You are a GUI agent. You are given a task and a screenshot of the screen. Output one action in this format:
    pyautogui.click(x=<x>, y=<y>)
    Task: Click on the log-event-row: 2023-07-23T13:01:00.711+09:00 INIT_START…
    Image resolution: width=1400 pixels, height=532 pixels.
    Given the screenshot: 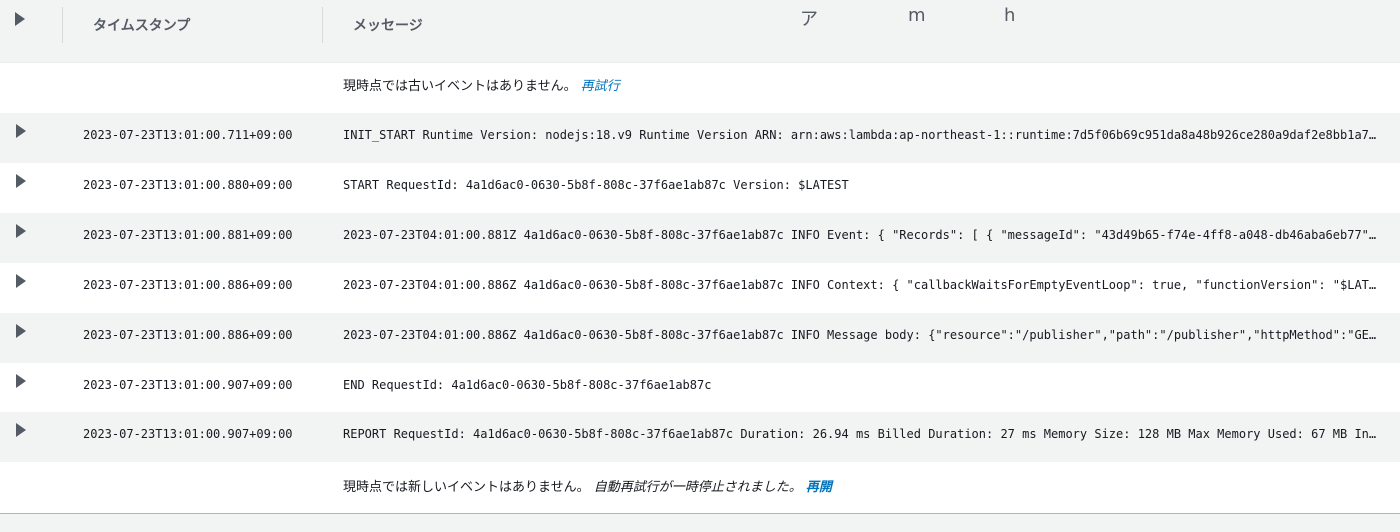 What is the action you would take?
    pyautogui.click(x=700, y=138)
    